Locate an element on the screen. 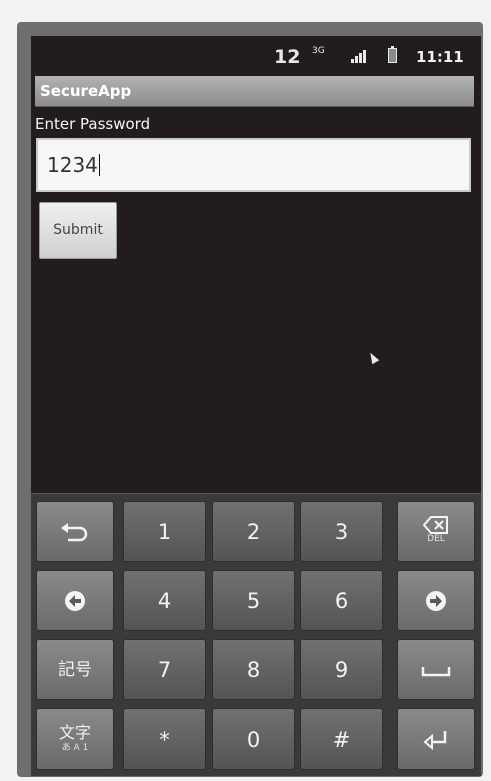 The image size is (491, 781). key-8-label: 8 is located at coordinates (253, 670).